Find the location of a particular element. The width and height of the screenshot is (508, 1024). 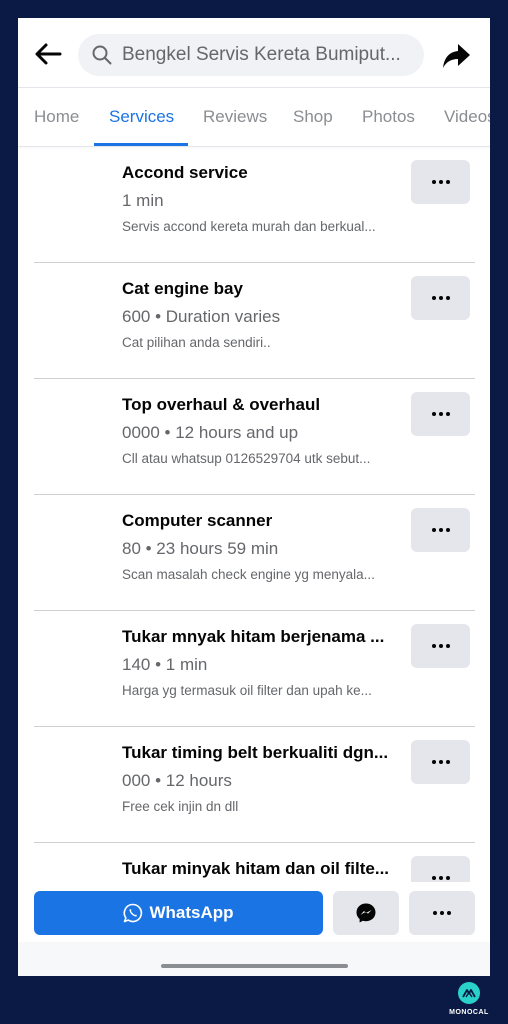

whatsapp-button: WhatsApp is located at coordinates (178, 913).